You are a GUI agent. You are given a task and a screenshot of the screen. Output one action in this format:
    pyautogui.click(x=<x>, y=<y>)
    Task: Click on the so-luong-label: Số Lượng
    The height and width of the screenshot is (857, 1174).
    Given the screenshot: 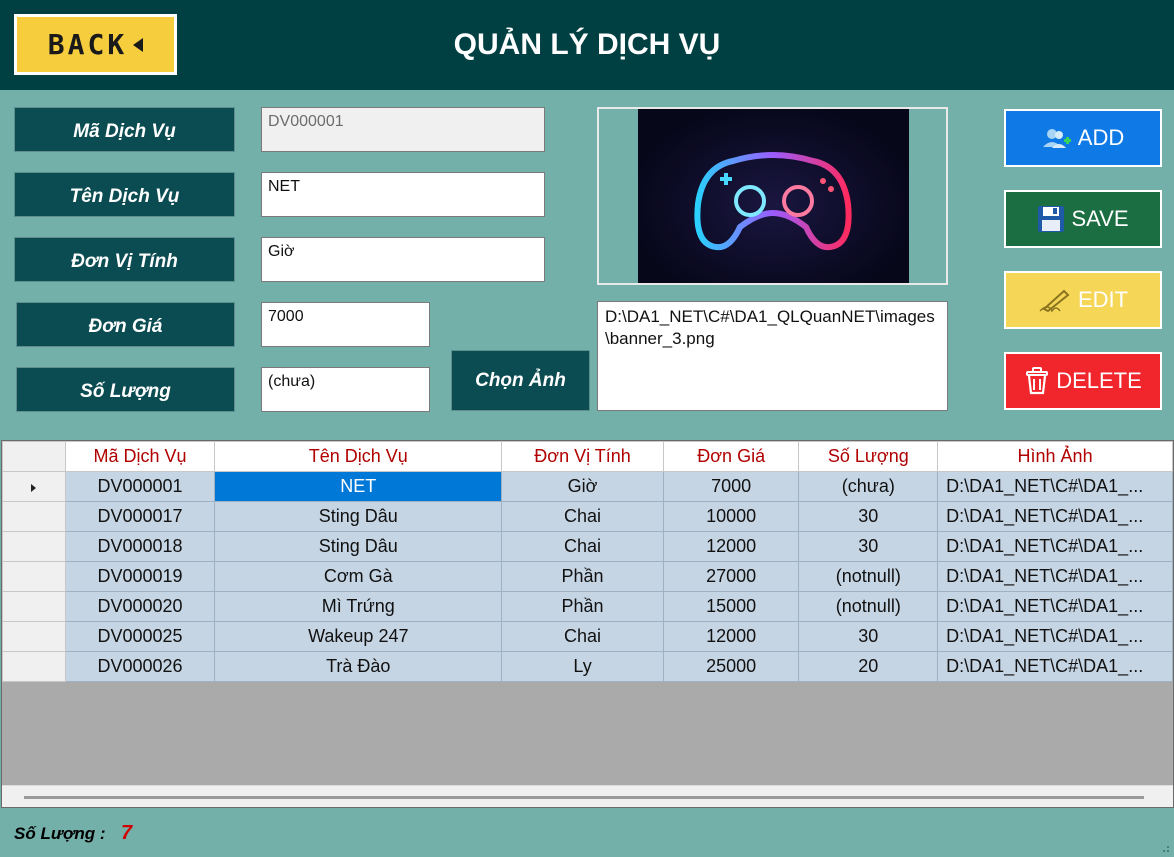 What is the action you would take?
    pyautogui.click(x=125, y=389)
    